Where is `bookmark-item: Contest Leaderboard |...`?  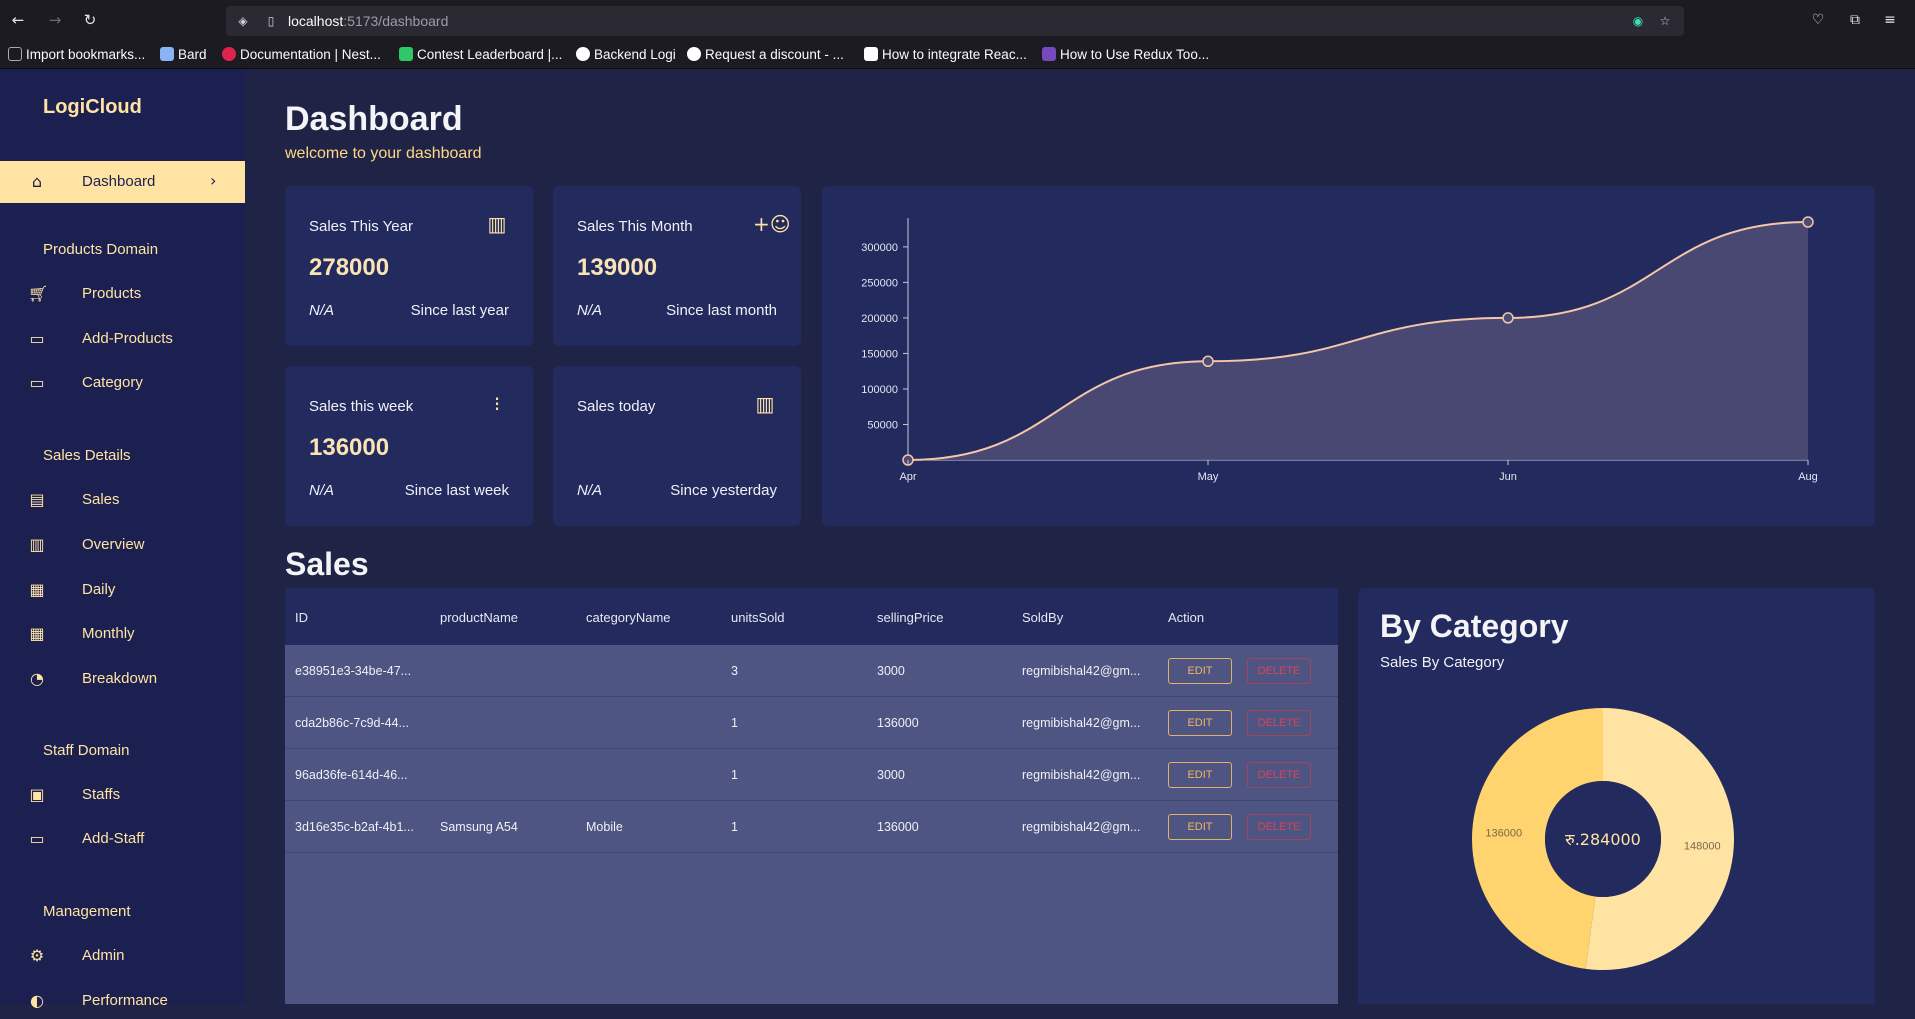 bookmark-item: Contest Leaderboard |... is located at coordinates (480, 54).